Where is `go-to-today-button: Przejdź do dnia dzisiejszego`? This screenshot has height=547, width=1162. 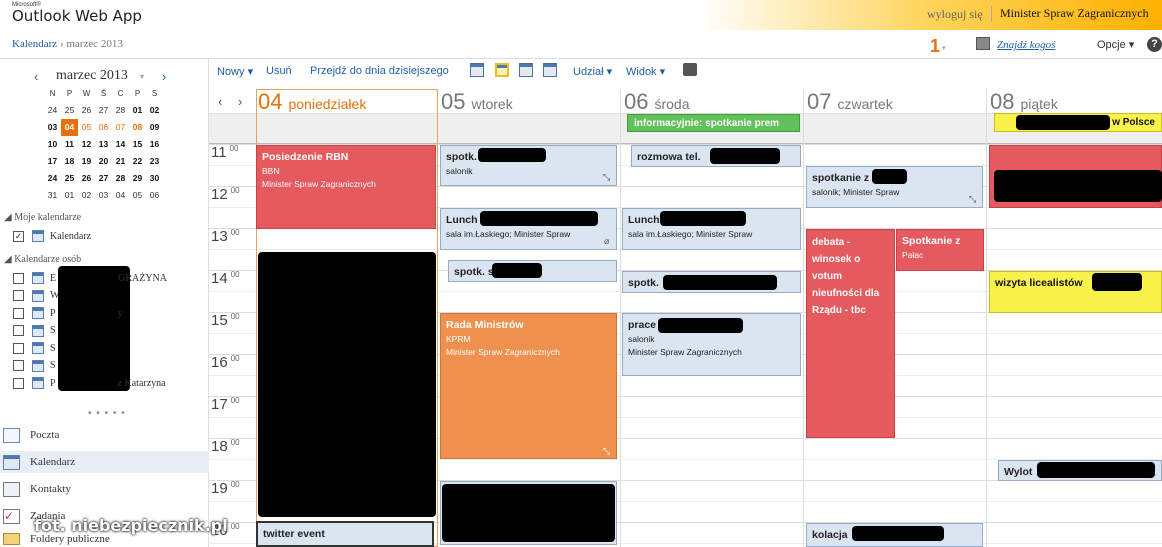 go-to-today-button: Przejdź do dnia dzisiejszego is located at coordinates (379, 71).